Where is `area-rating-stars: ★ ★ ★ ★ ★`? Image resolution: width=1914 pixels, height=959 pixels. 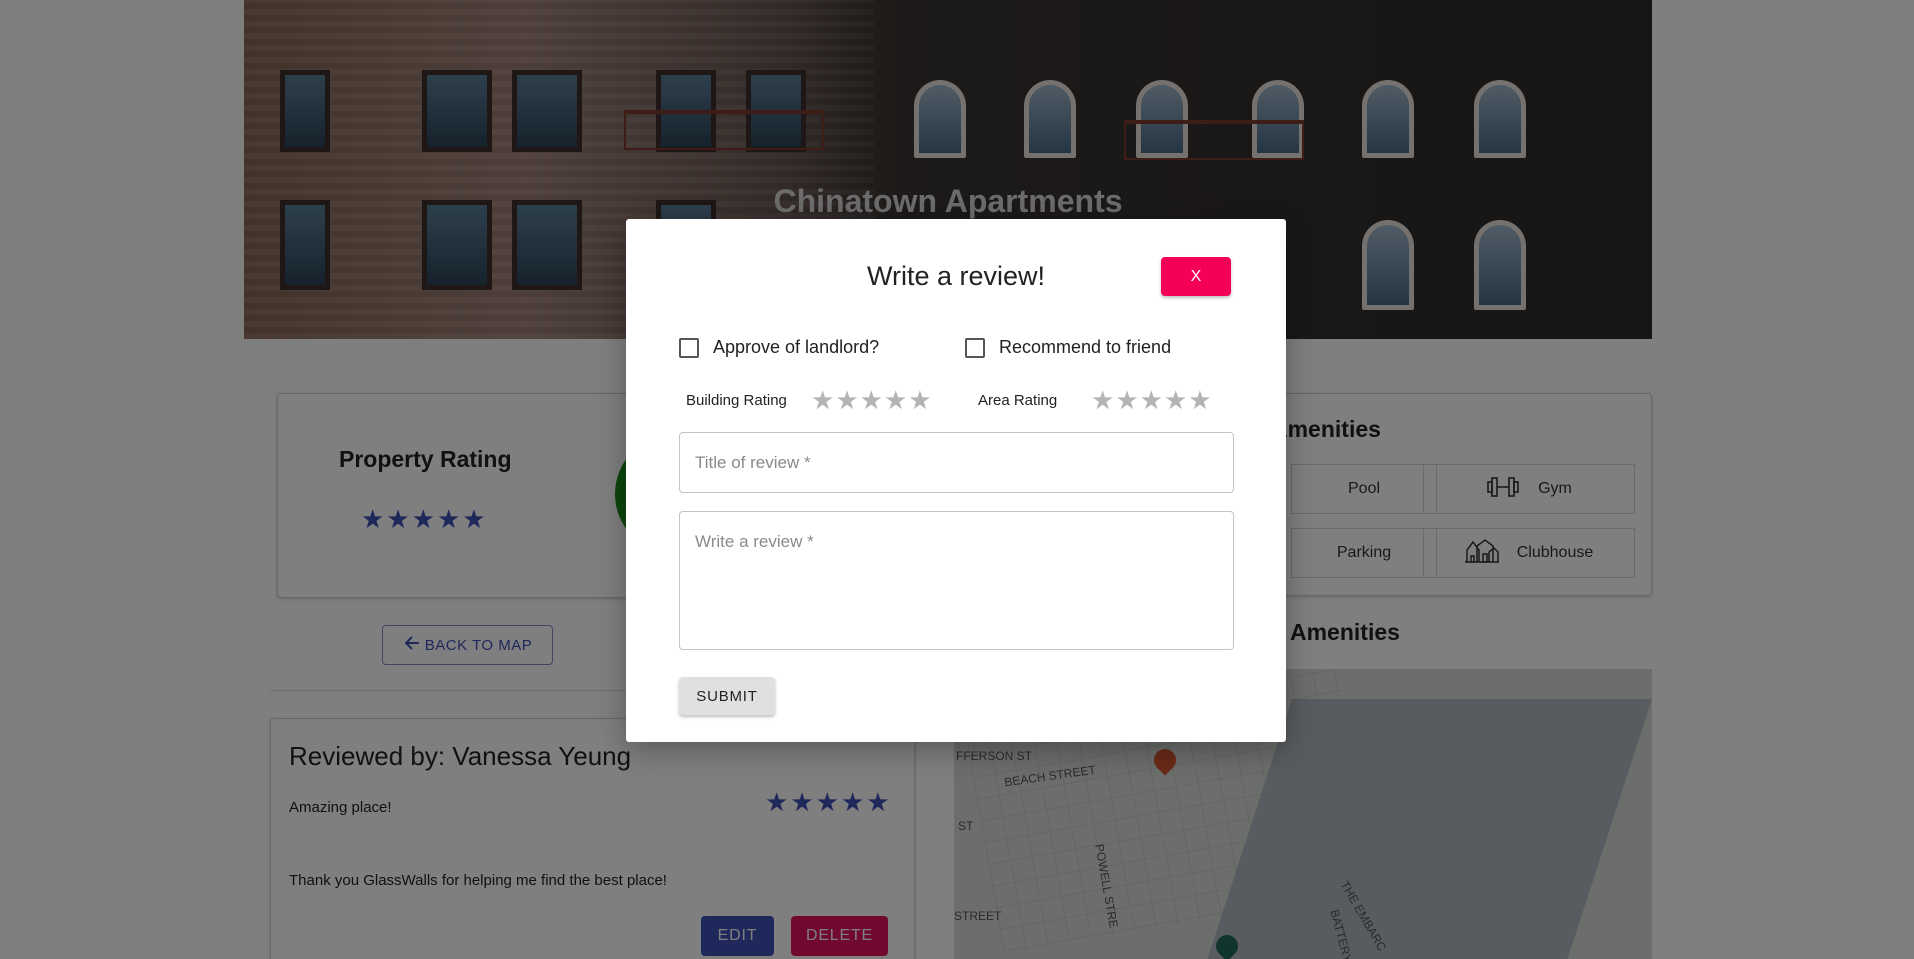 area-rating-stars: ★ ★ ★ ★ ★ is located at coordinates (1151, 400).